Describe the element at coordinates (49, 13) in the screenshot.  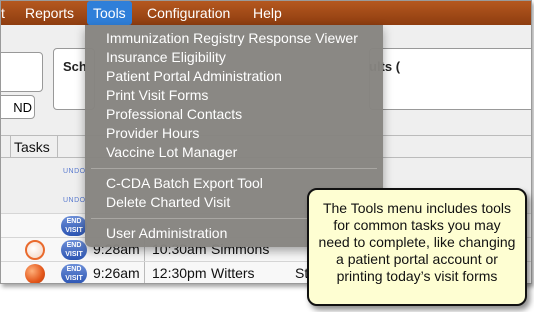
I see `menu-reports: Reports` at that location.